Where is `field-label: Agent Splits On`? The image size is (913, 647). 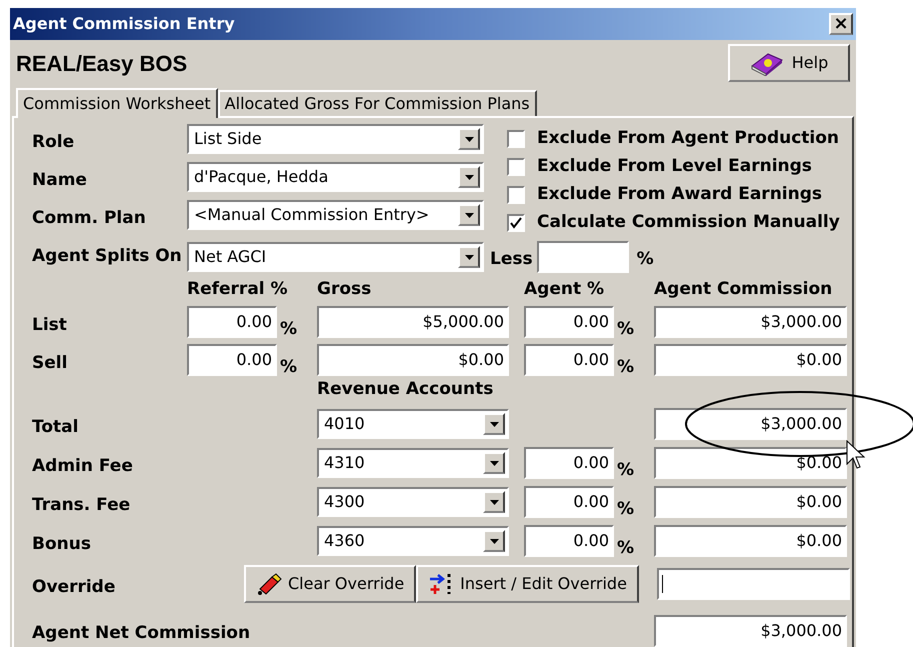 field-label: Agent Splits On is located at coordinates (107, 256).